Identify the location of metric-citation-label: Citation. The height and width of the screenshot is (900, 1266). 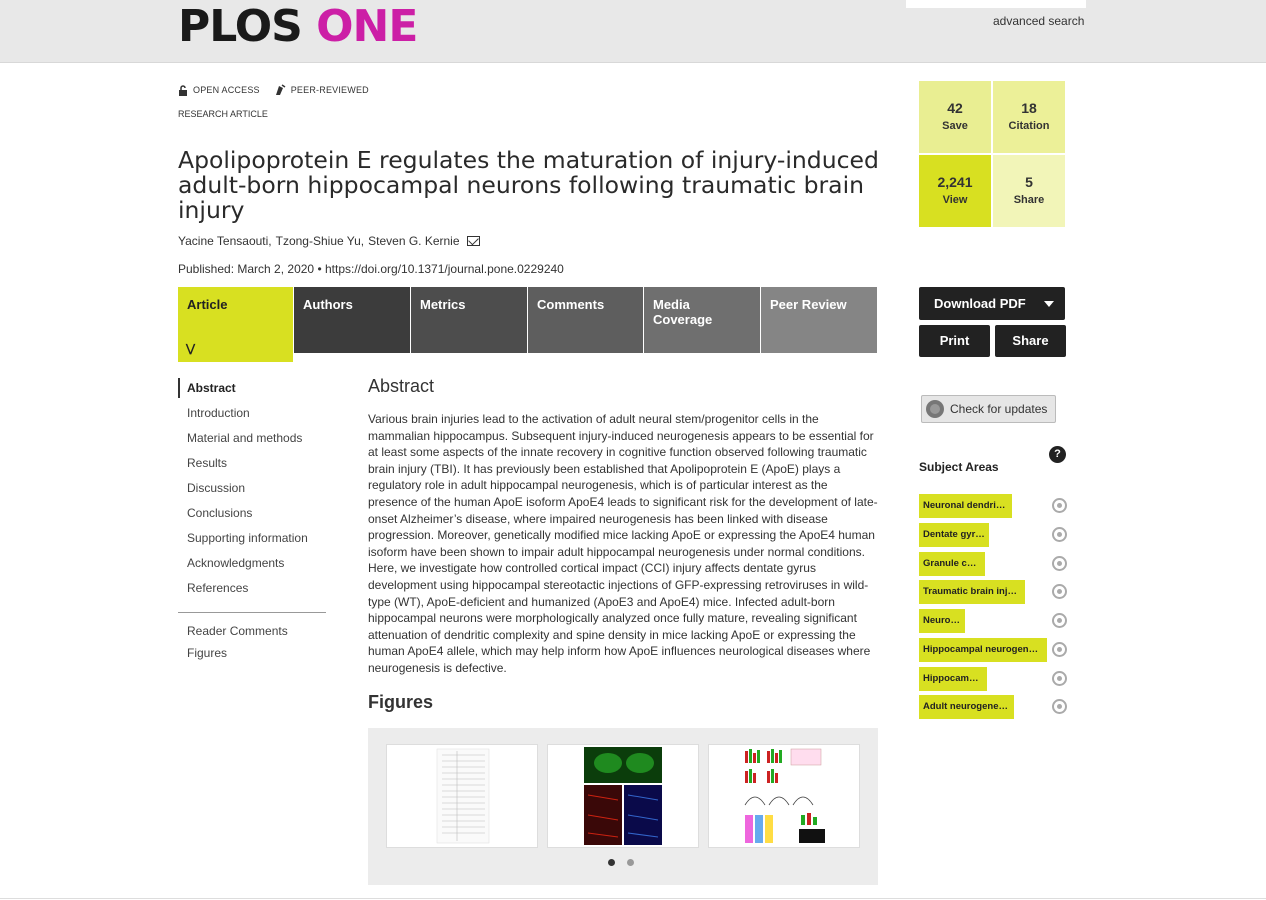
(1029, 126).